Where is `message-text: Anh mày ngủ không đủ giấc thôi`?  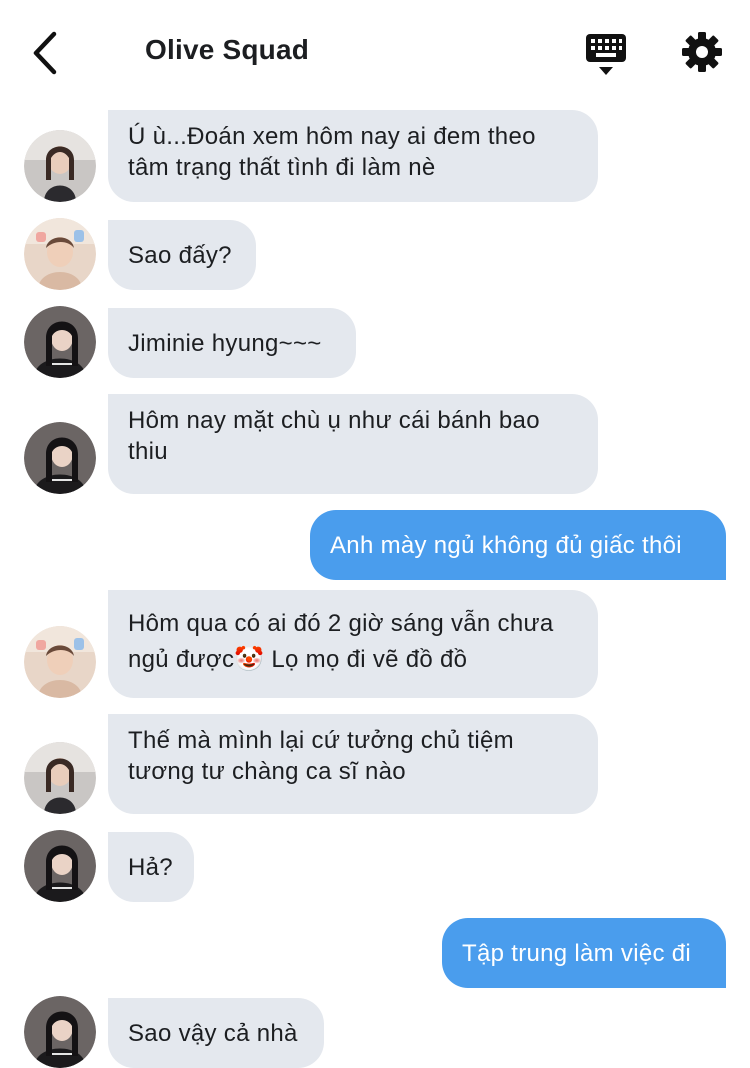 message-text: Anh mày ngủ không đủ giấc thôi is located at coordinates (506, 545).